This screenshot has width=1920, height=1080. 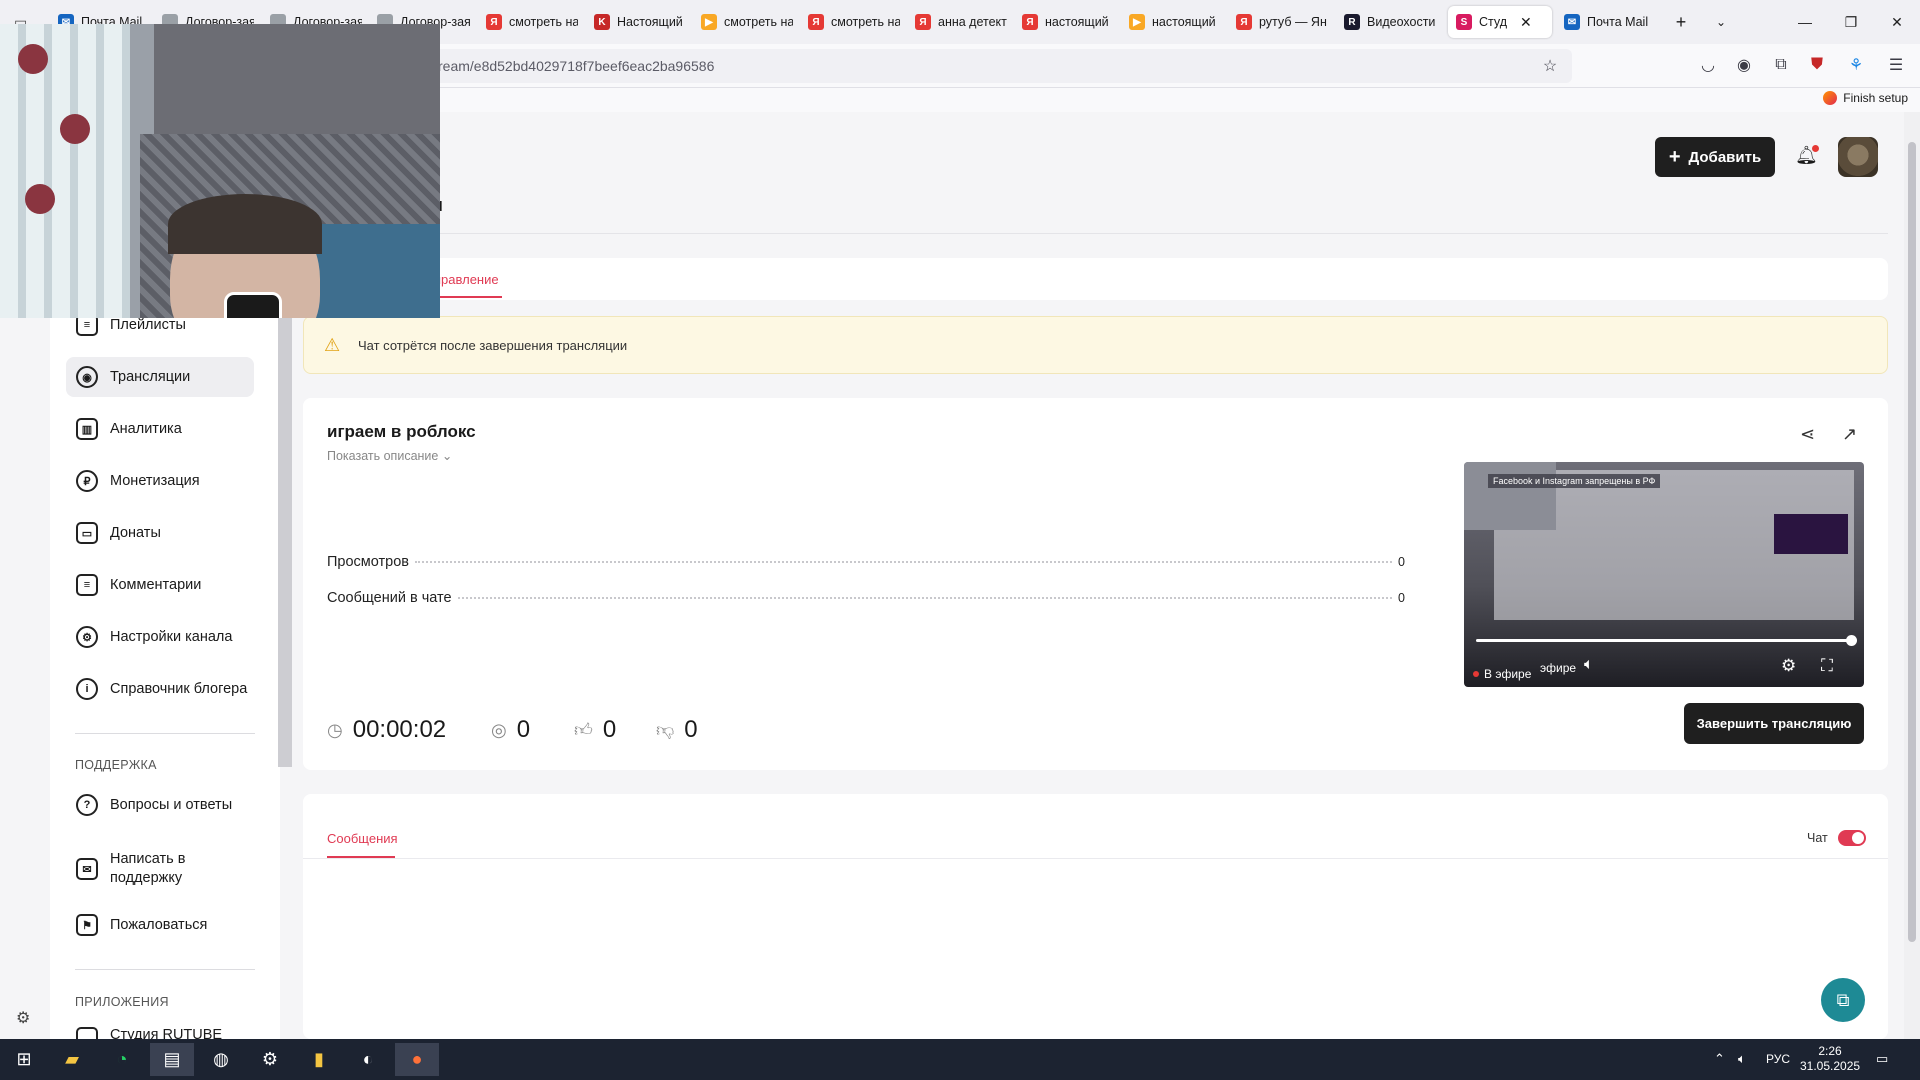 What do you see at coordinates (743, 22) in the screenshot?
I see `browser-tab: ▶ смотреть на` at bounding box center [743, 22].